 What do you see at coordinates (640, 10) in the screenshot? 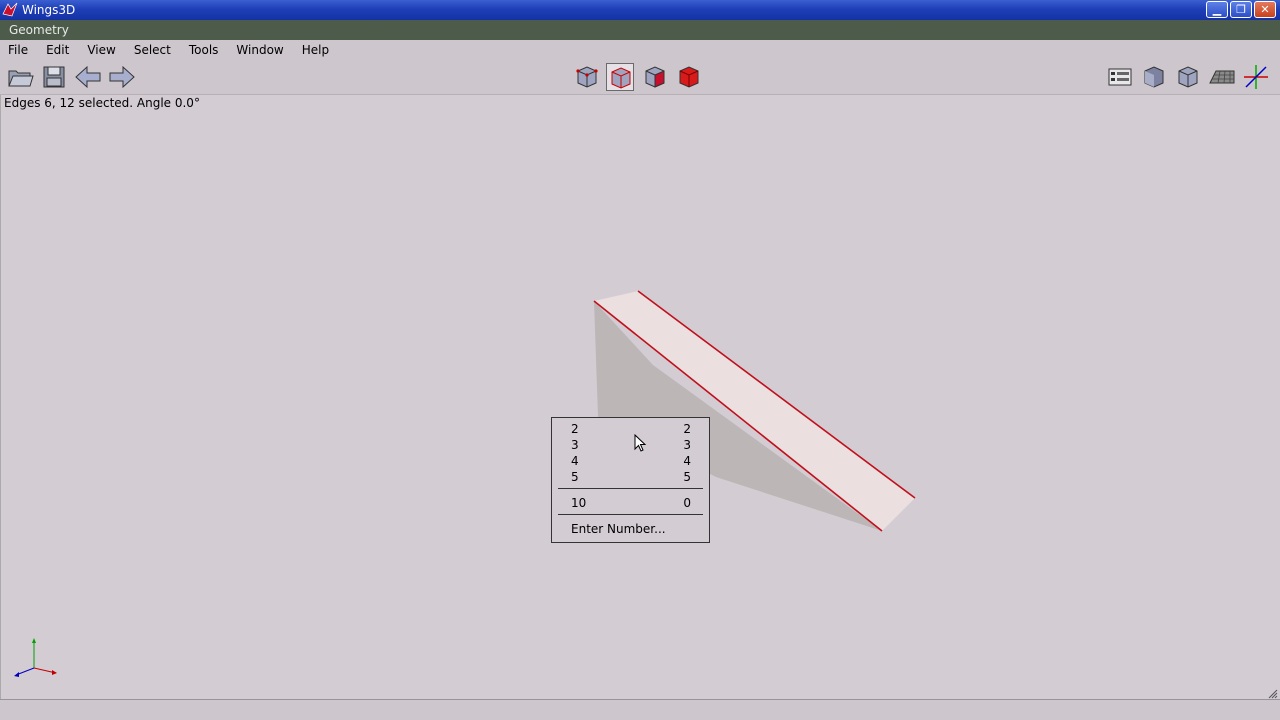
I see `title-bar: Wings3D ▁ ❐ ✕` at bounding box center [640, 10].